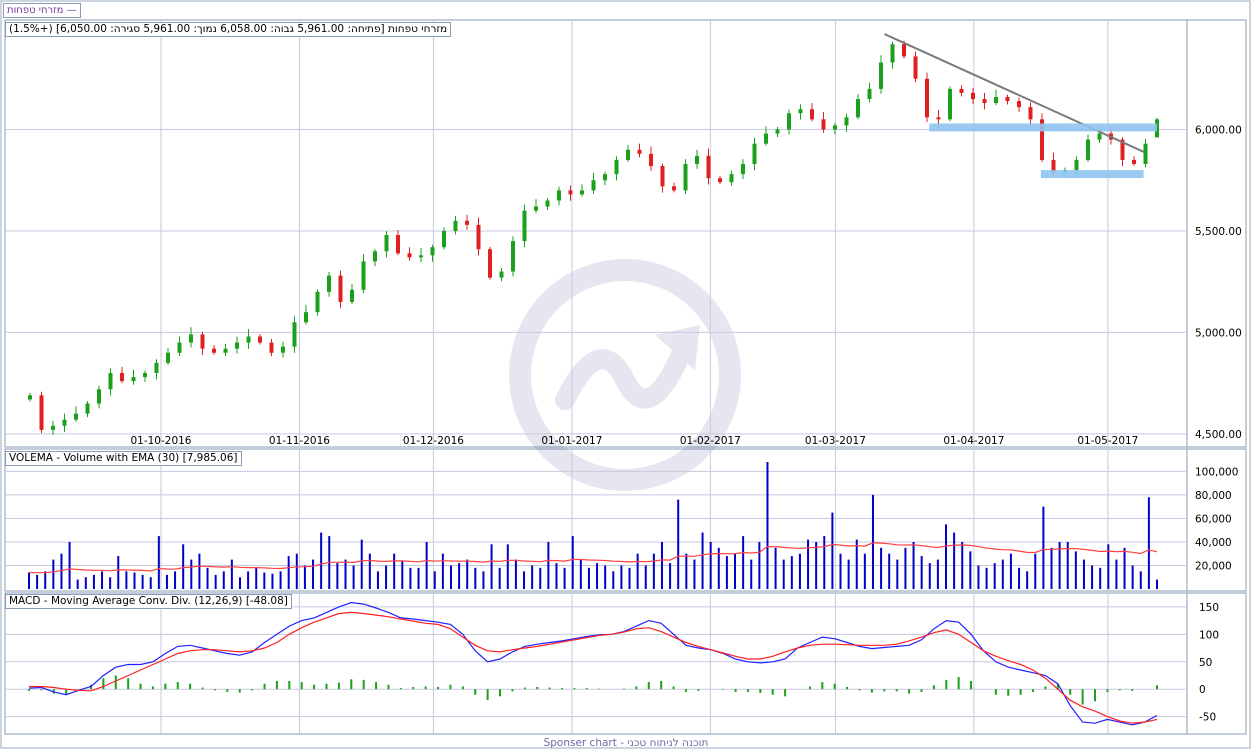 Image resolution: width=1252 pixels, height=751 pixels. Describe the element at coordinates (835, 441) in the screenshot. I see `x-tick-label-5: 01-03-2017` at that location.